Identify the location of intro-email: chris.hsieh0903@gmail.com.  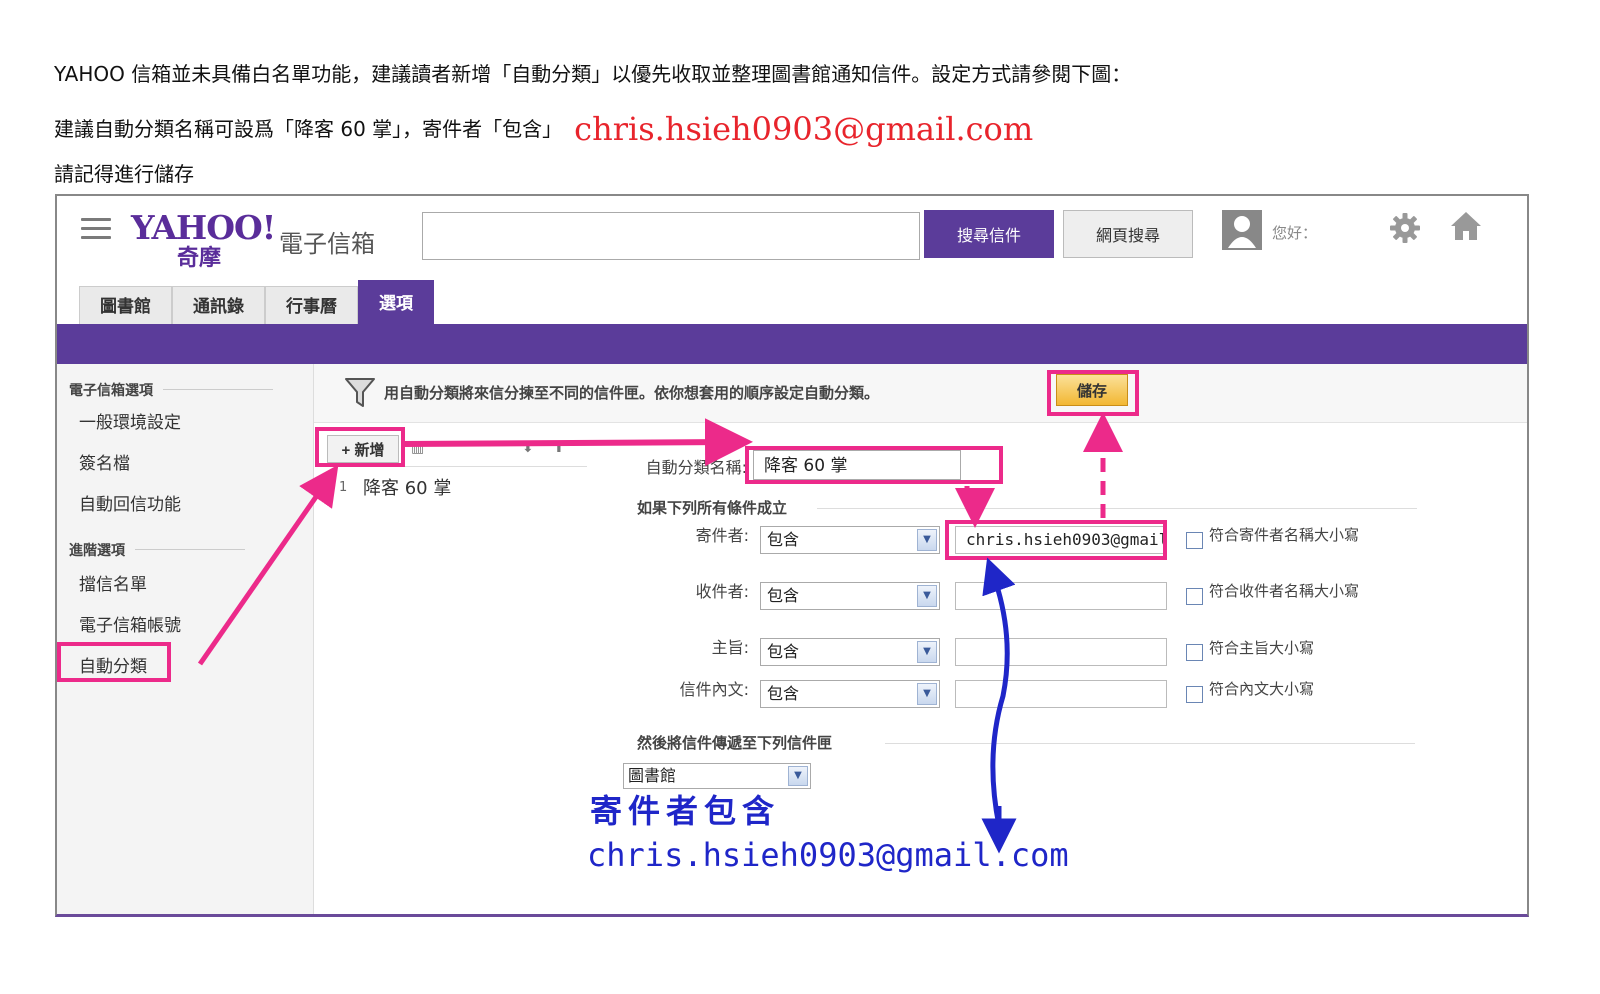
(804, 129).